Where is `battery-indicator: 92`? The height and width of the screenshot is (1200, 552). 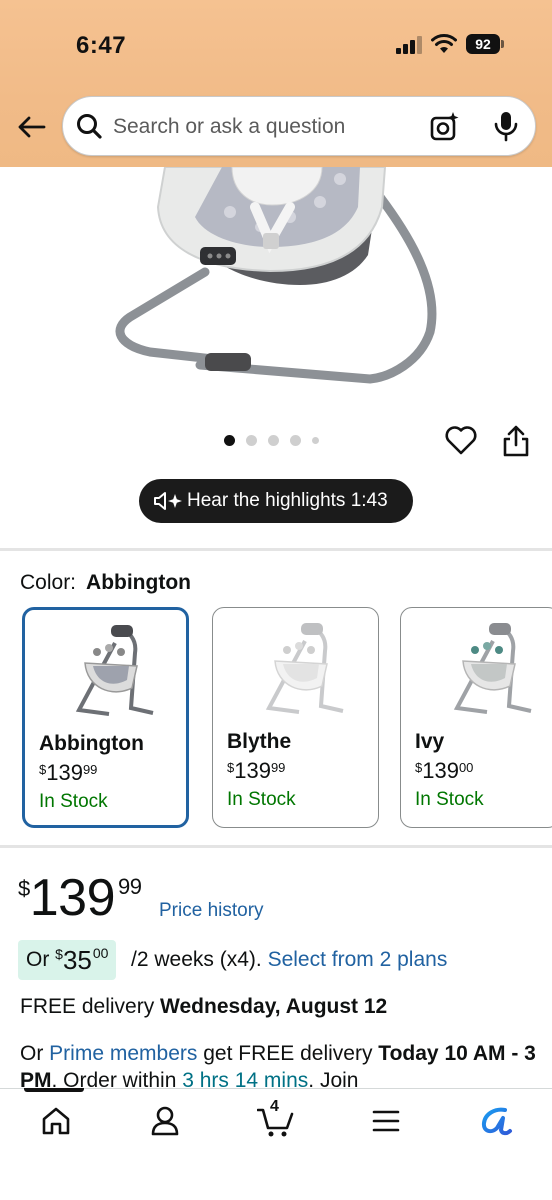 battery-indicator: 92 is located at coordinates (485, 44).